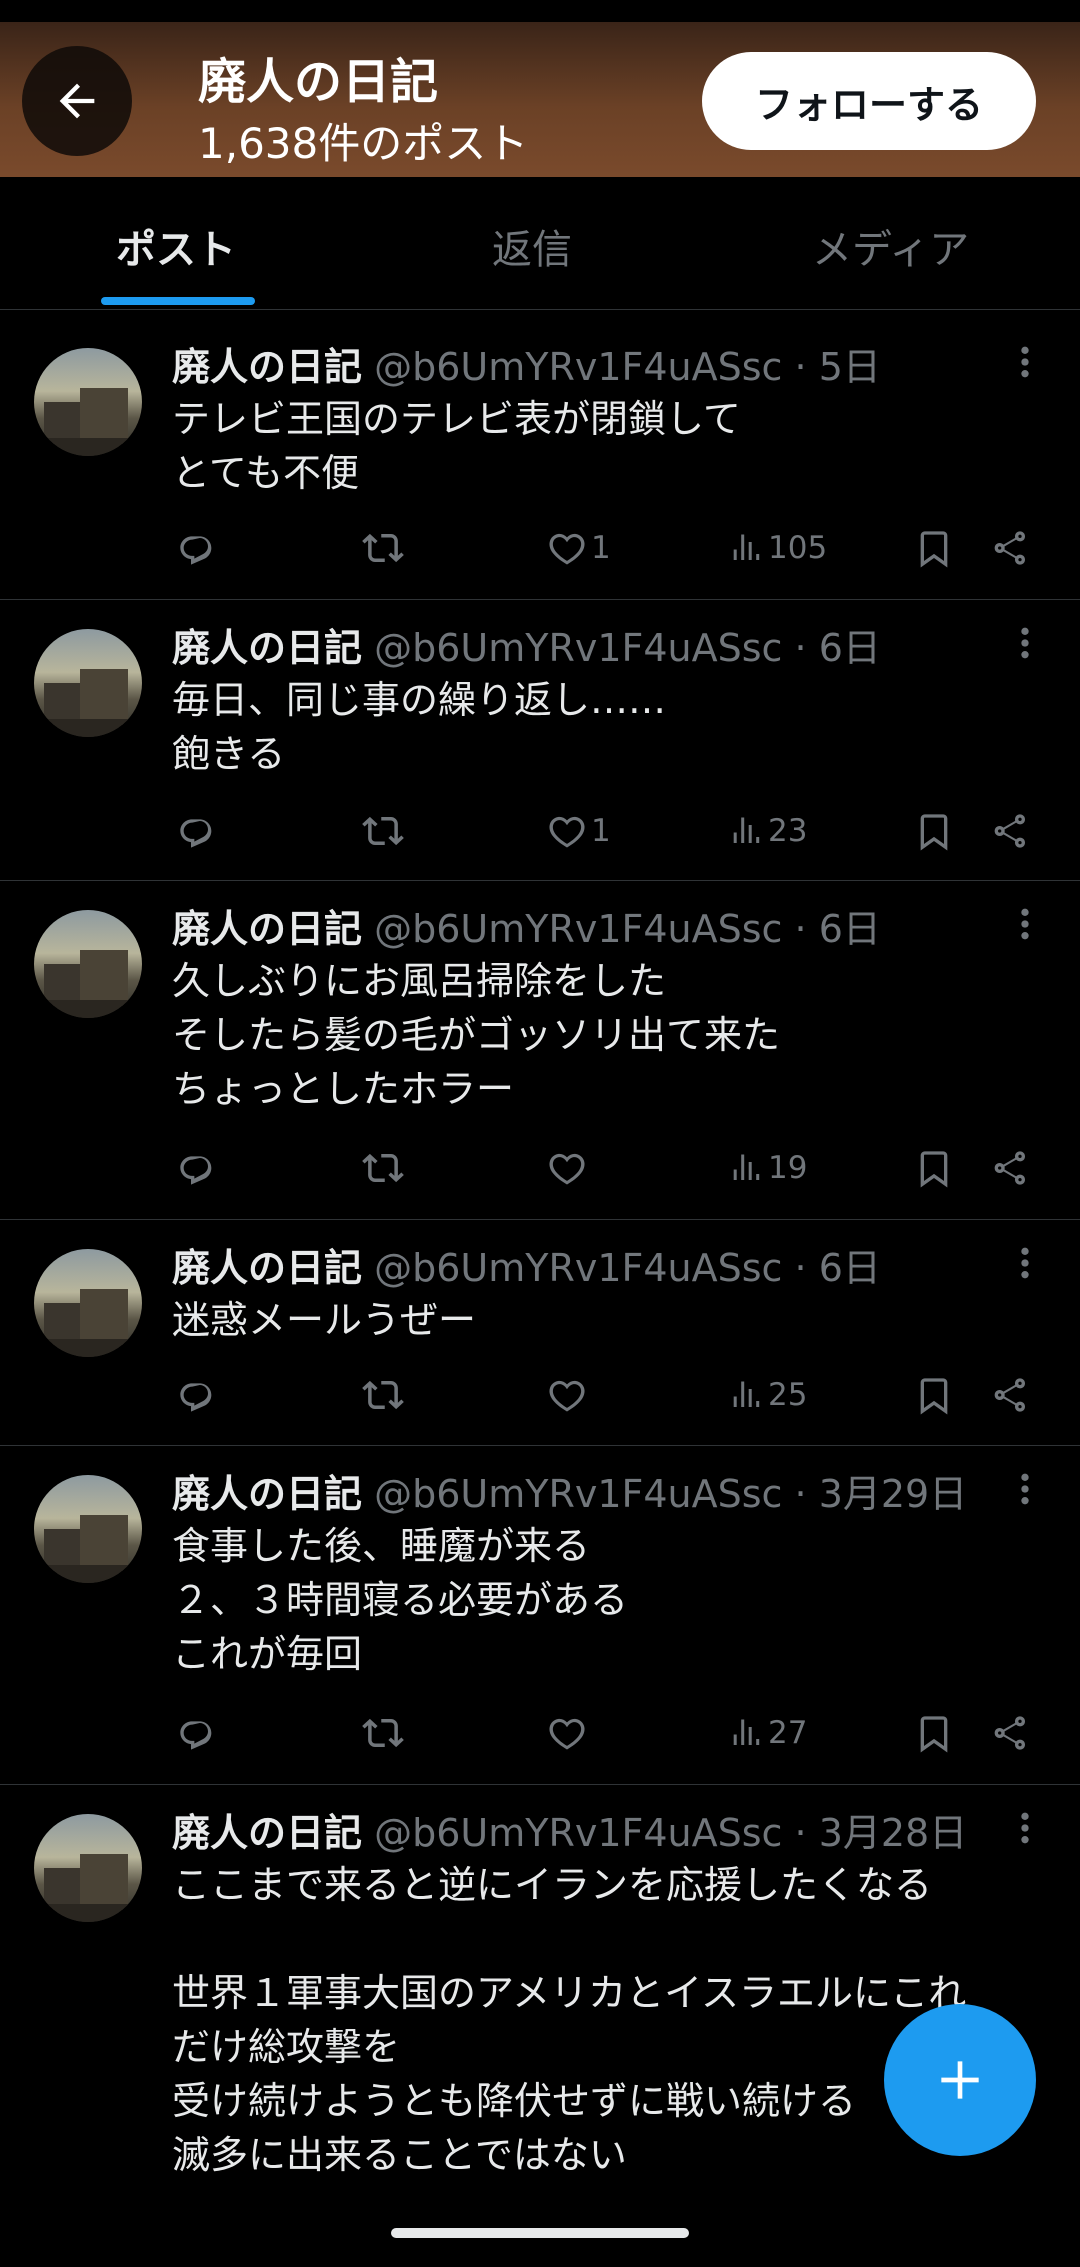 The height and width of the screenshot is (2267, 1080). I want to click on post-meta: 廃人の日記 @b6UmYRv1F4uASsc · 3月28日, so click(569, 1829).